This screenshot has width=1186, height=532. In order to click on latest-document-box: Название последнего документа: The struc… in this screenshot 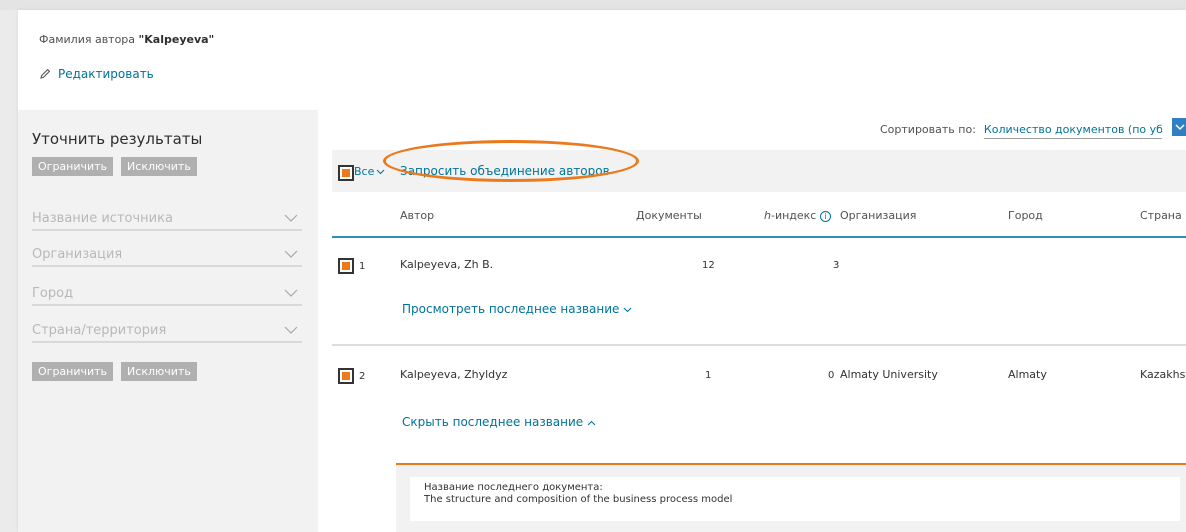, I will do `click(795, 499)`.